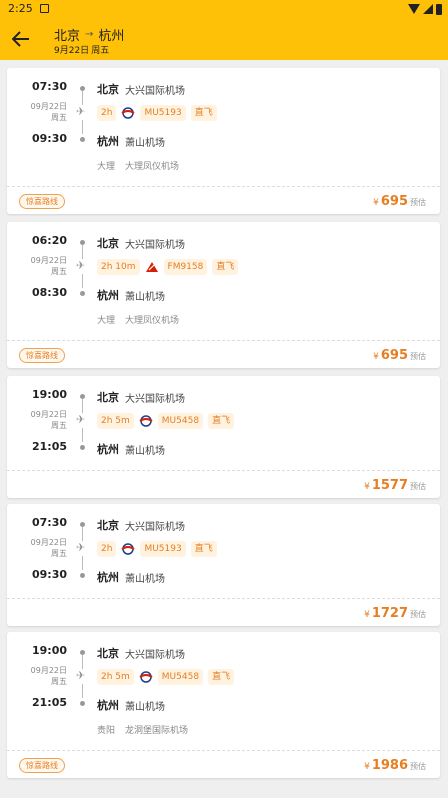 Image resolution: width=448 pixels, height=798 pixels. Describe the element at coordinates (185, 267) in the screenshot. I see `flight-number-chip: FM9158` at that location.